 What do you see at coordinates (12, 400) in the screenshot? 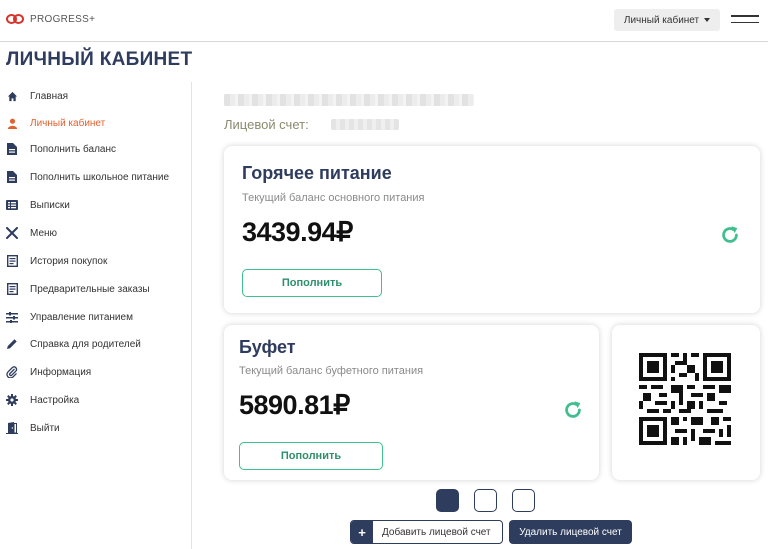
I see `gear-icon` at bounding box center [12, 400].